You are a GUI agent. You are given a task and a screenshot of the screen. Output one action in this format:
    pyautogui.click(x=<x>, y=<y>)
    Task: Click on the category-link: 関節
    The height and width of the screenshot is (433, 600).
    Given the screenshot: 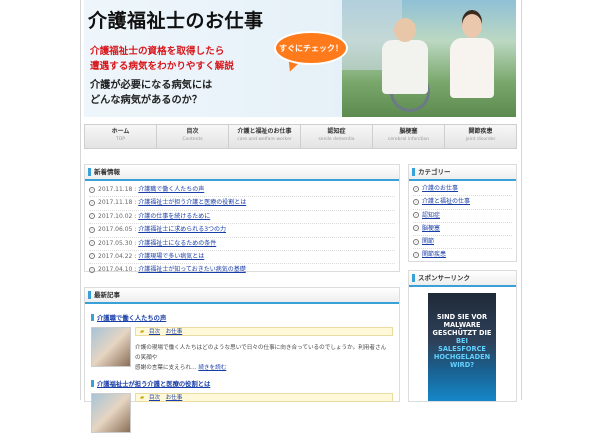 What is the action you would take?
    pyautogui.click(x=428, y=241)
    